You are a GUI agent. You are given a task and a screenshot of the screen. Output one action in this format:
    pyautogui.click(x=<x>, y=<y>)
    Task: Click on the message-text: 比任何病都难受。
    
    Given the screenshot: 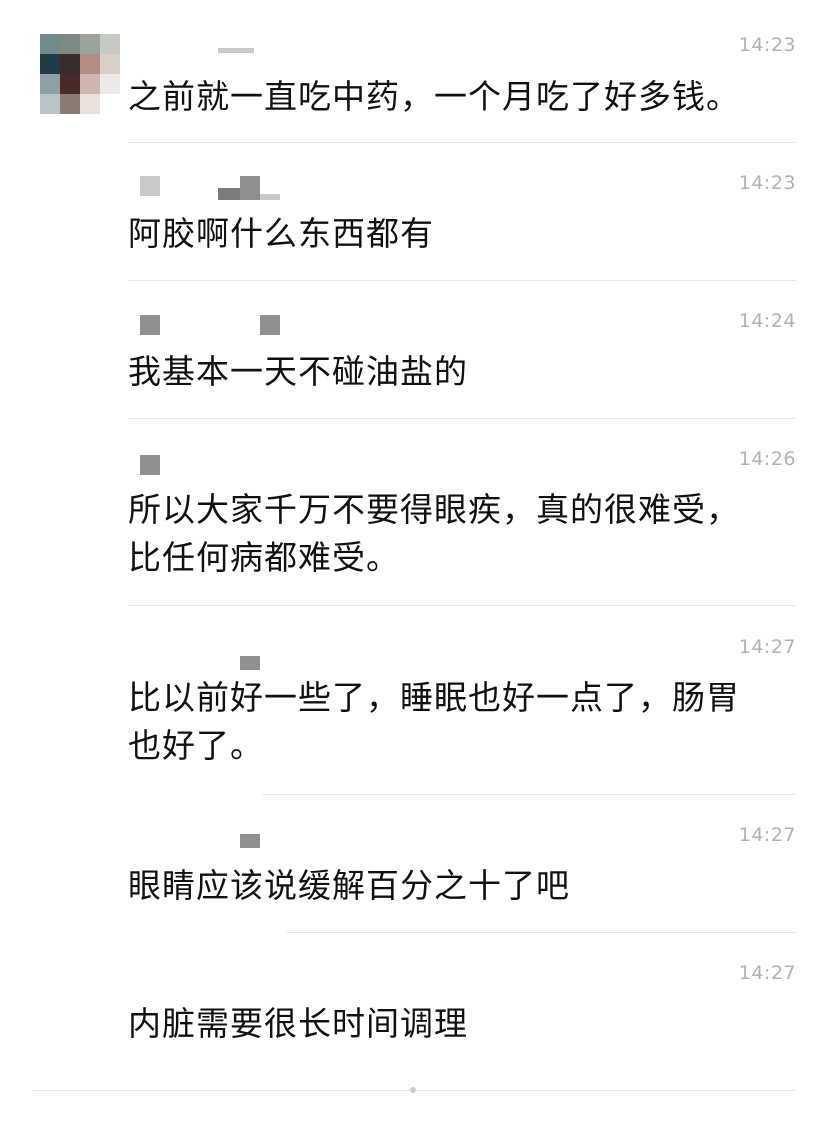 What is the action you would take?
    pyautogui.click(x=264, y=557)
    